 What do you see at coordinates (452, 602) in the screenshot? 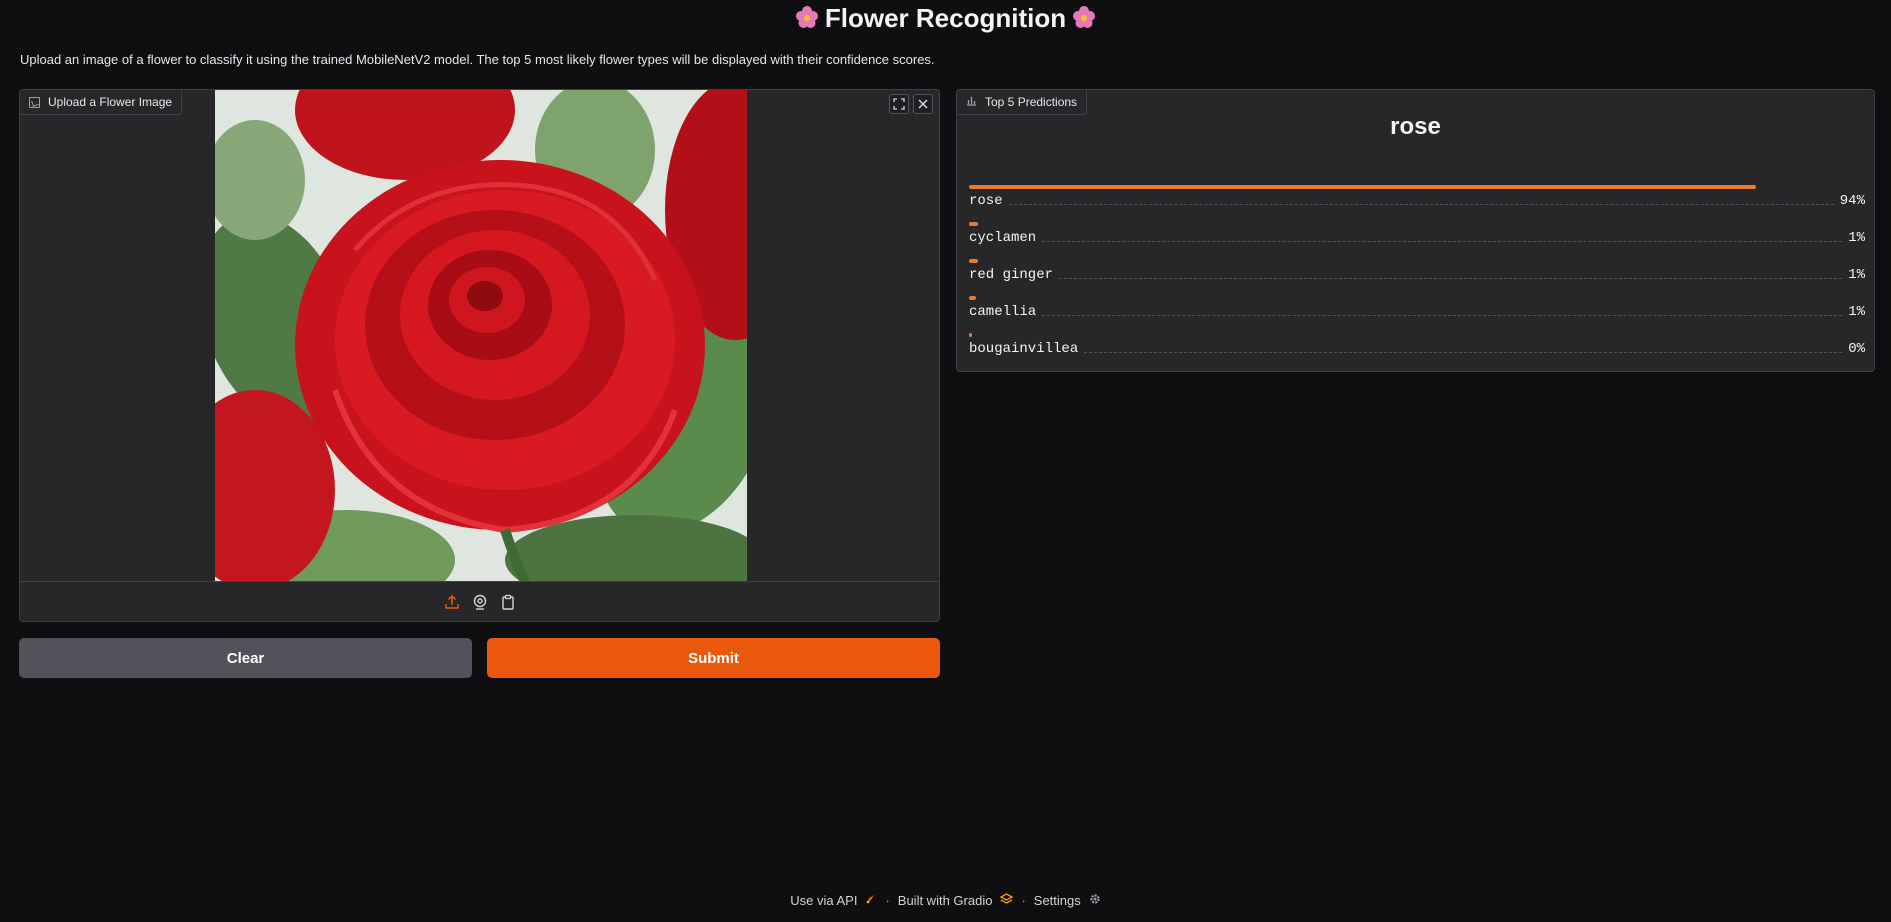
I see `upload-icon` at bounding box center [452, 602].